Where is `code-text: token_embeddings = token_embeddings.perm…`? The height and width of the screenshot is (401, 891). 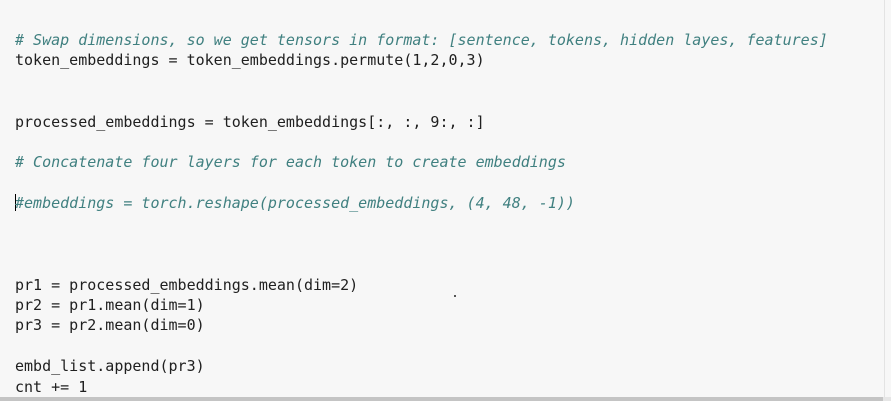 code-text: token_embeddings = token_embeddings.perm… is located at coordinates (250, 60).